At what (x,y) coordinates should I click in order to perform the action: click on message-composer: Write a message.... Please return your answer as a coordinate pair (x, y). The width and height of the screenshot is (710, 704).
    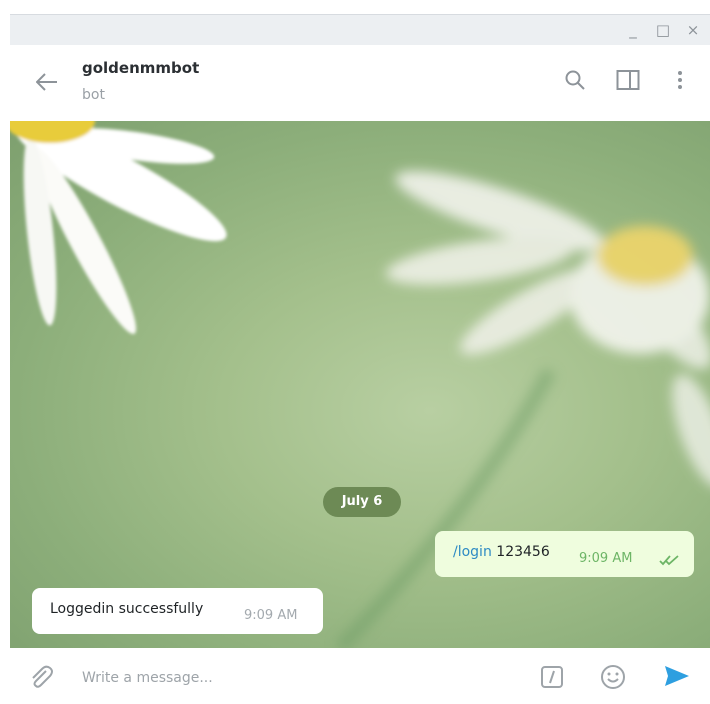
    Looking at the image, I should click on (360, 676).